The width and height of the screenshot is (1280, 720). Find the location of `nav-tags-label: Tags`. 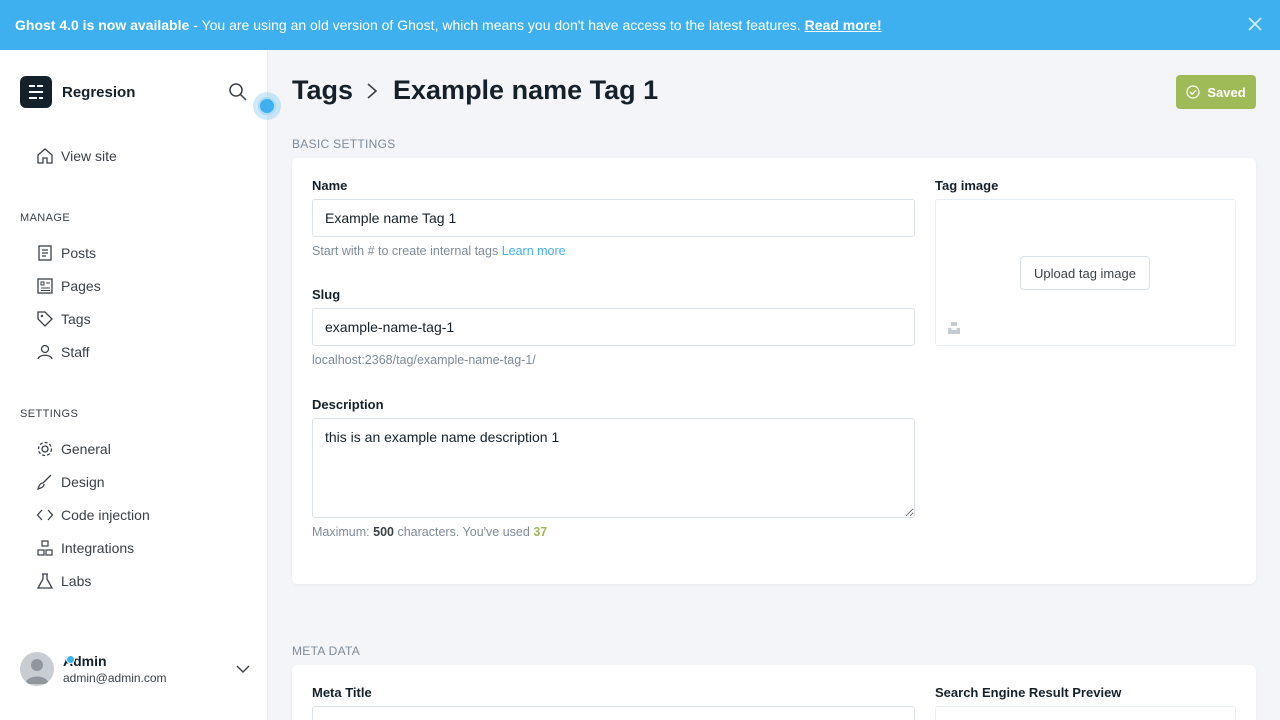

nav-tags-label: Tags is located at coordinates (76, 319).